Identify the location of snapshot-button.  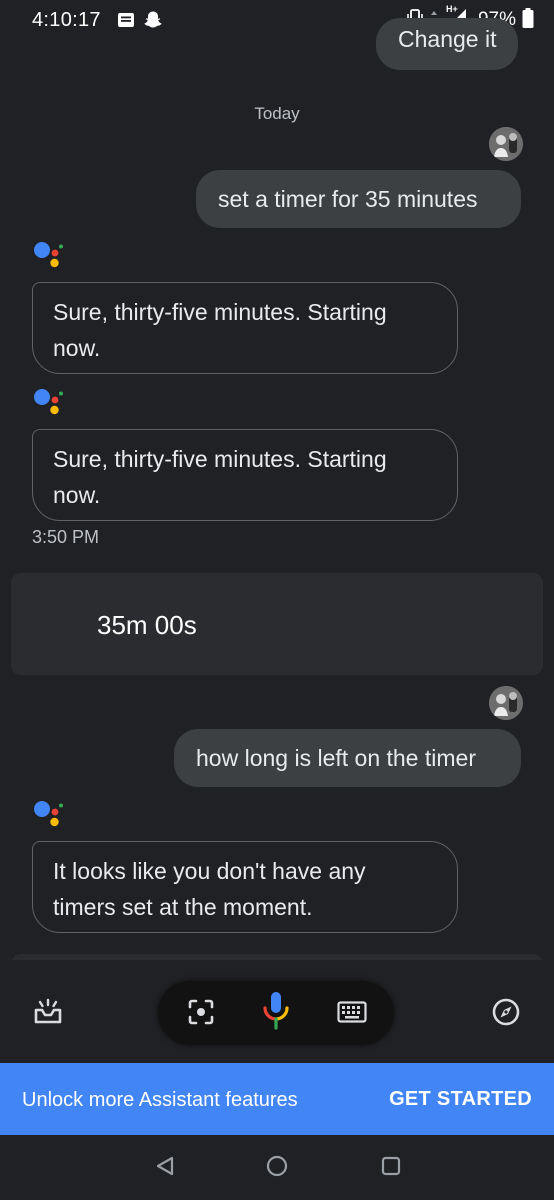
(48, 1014).